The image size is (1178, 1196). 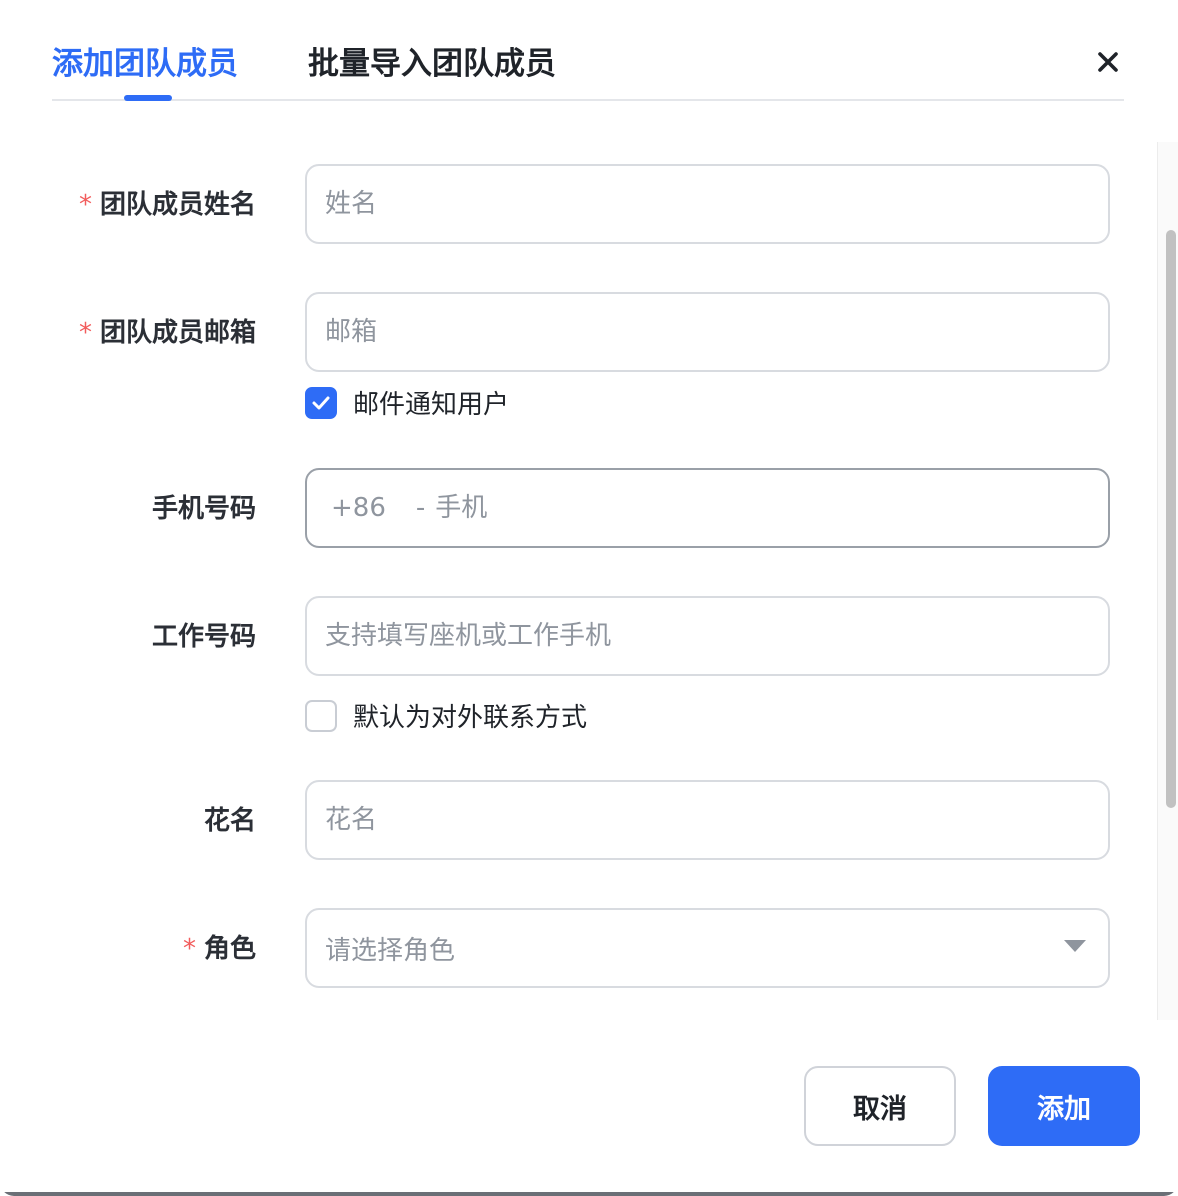 I want to click on phone-field: +86 -, so click(x=707, y=508).